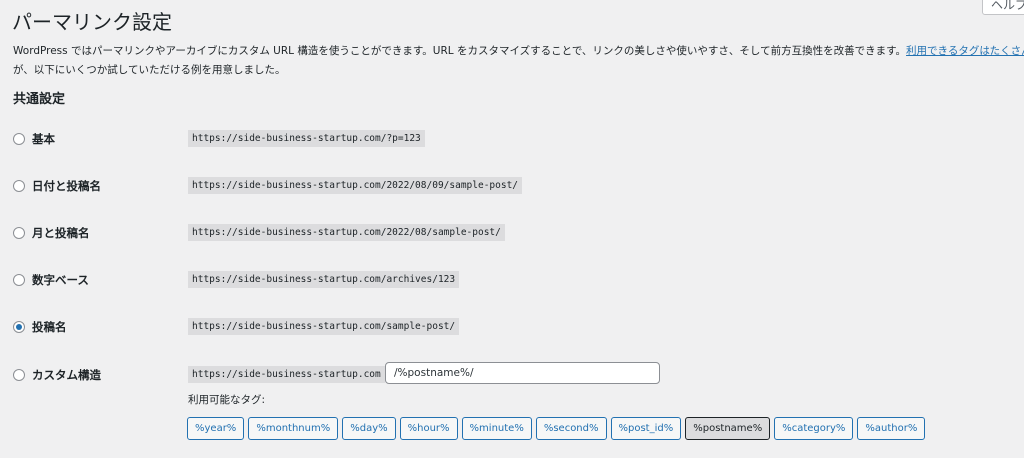 Image resolution: width=1024 pixels, height=458 pixels. Describe the element at coordinates (66, 375) in the screenshot. I see `option-label: カスタム構造` at that location.